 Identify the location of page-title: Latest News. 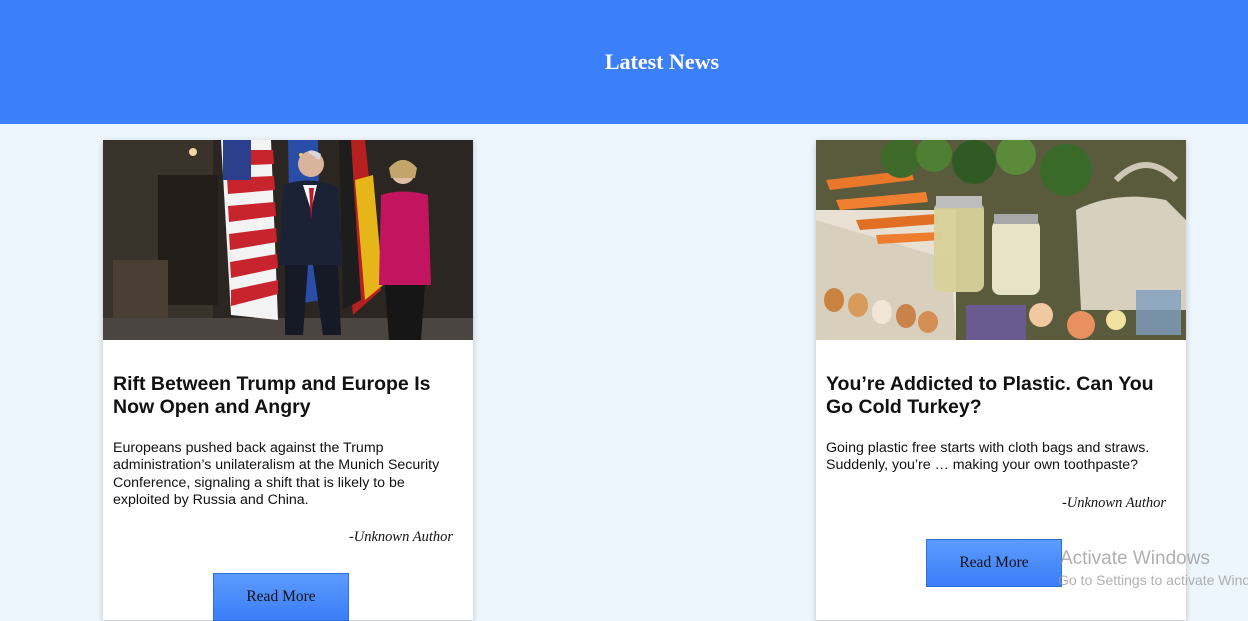
(662, 61).